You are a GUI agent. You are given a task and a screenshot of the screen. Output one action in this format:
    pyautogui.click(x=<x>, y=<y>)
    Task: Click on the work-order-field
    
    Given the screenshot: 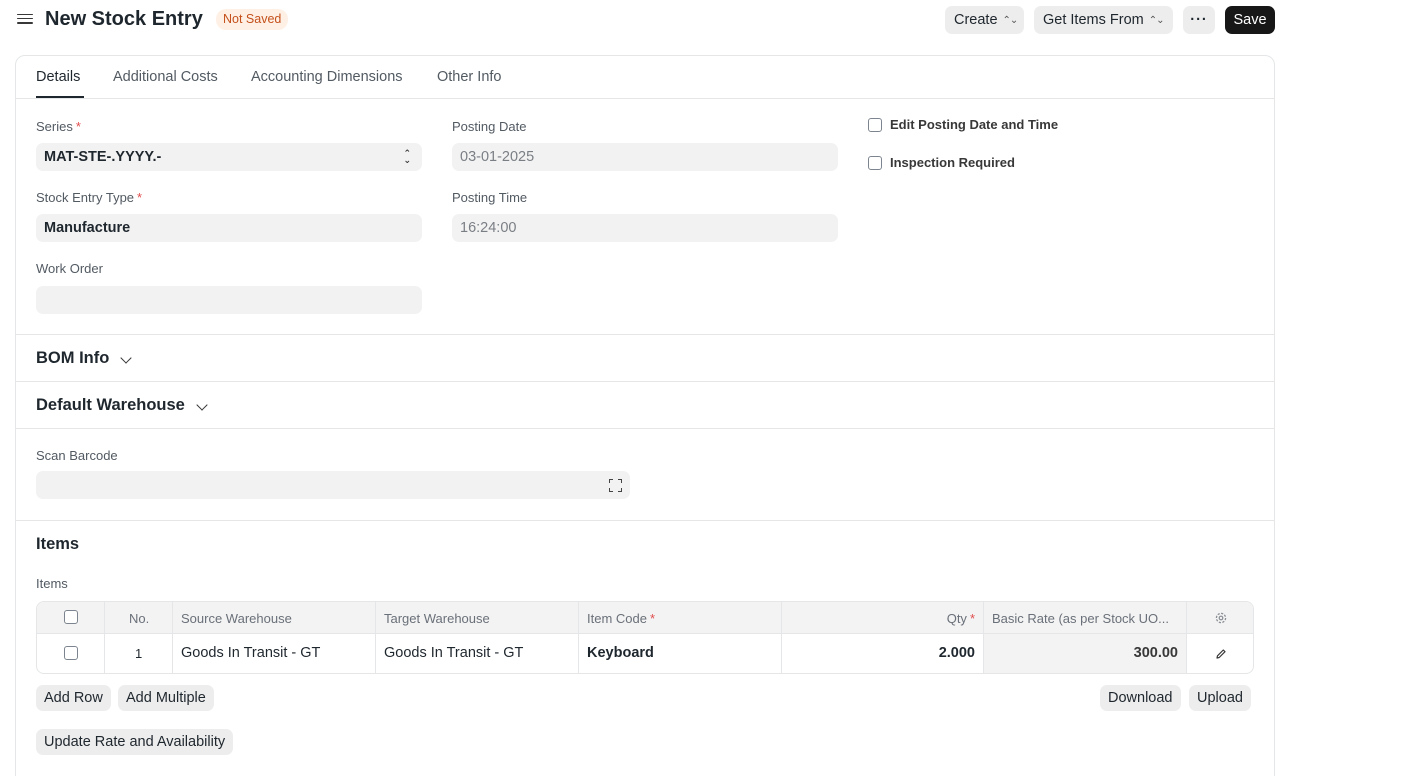 What is the action you would take?
    pyautogui.click(x=229, y=300)
    